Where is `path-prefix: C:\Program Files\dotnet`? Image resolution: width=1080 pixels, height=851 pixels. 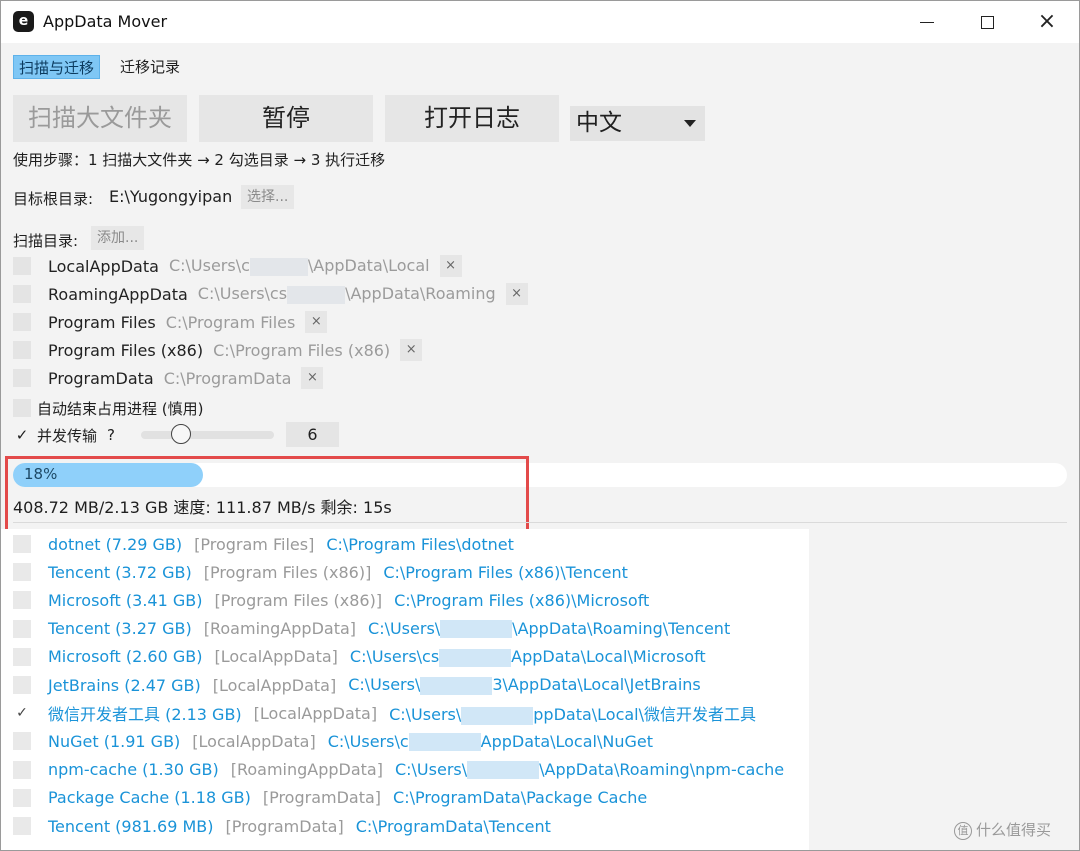 path-prefix: C:\Program Files\dotnet is located at coordinates (420, 544).